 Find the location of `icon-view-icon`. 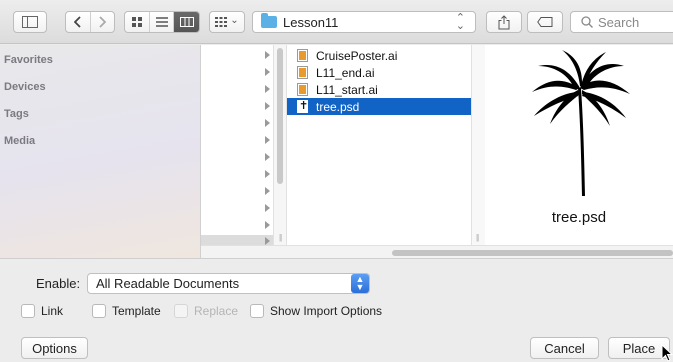

icon-view-icon is located at coordinates (136, 22).